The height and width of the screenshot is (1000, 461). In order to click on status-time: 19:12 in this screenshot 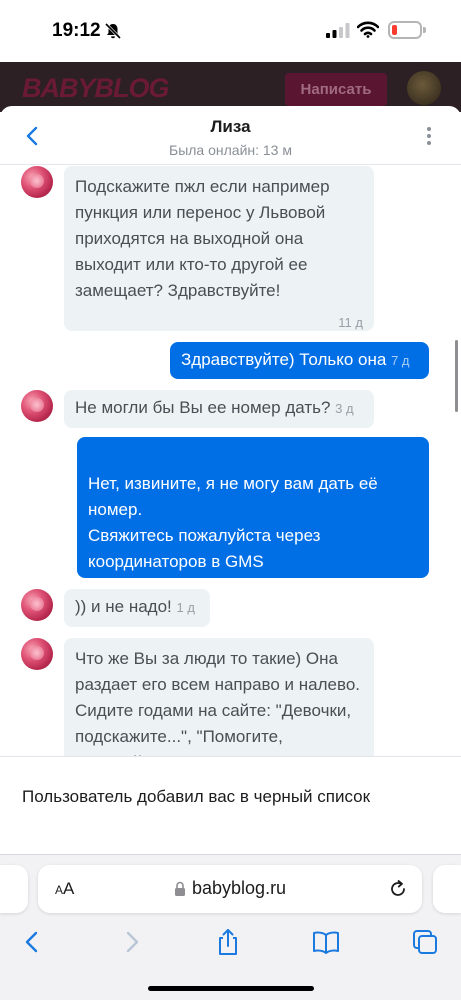, I will do `click(76, 30)`.